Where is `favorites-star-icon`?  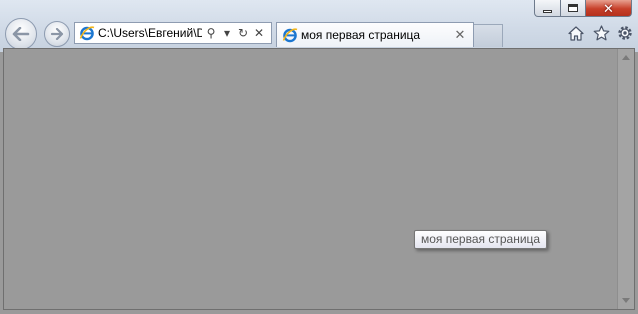 favorites-star-icon is located at coordinates (601, 33).